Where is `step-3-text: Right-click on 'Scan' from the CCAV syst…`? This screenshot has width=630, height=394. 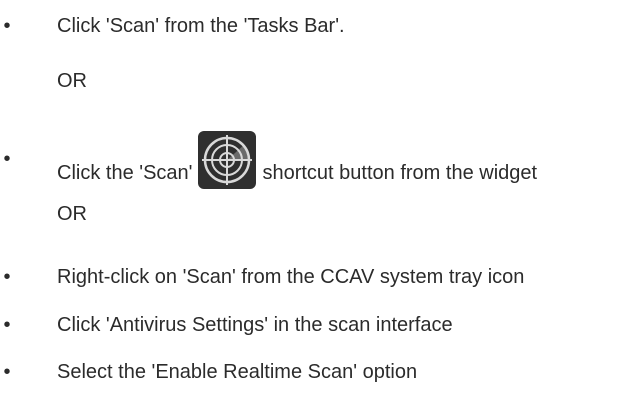 step-3-text: Right-click on 'Scan' from the CCAV syst… is located at coordinates (291, 277).